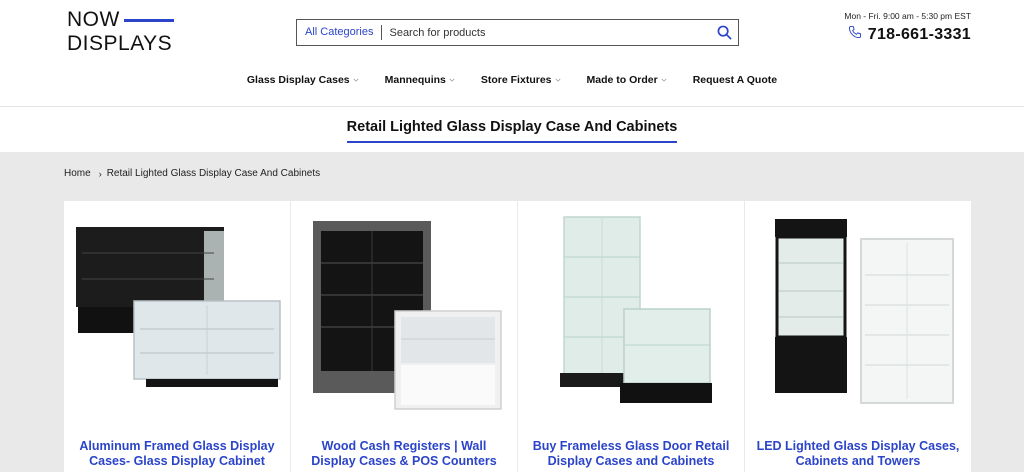  I want to click on nav-glass-display-cases: Glass Display Cases, so click(303, 80).